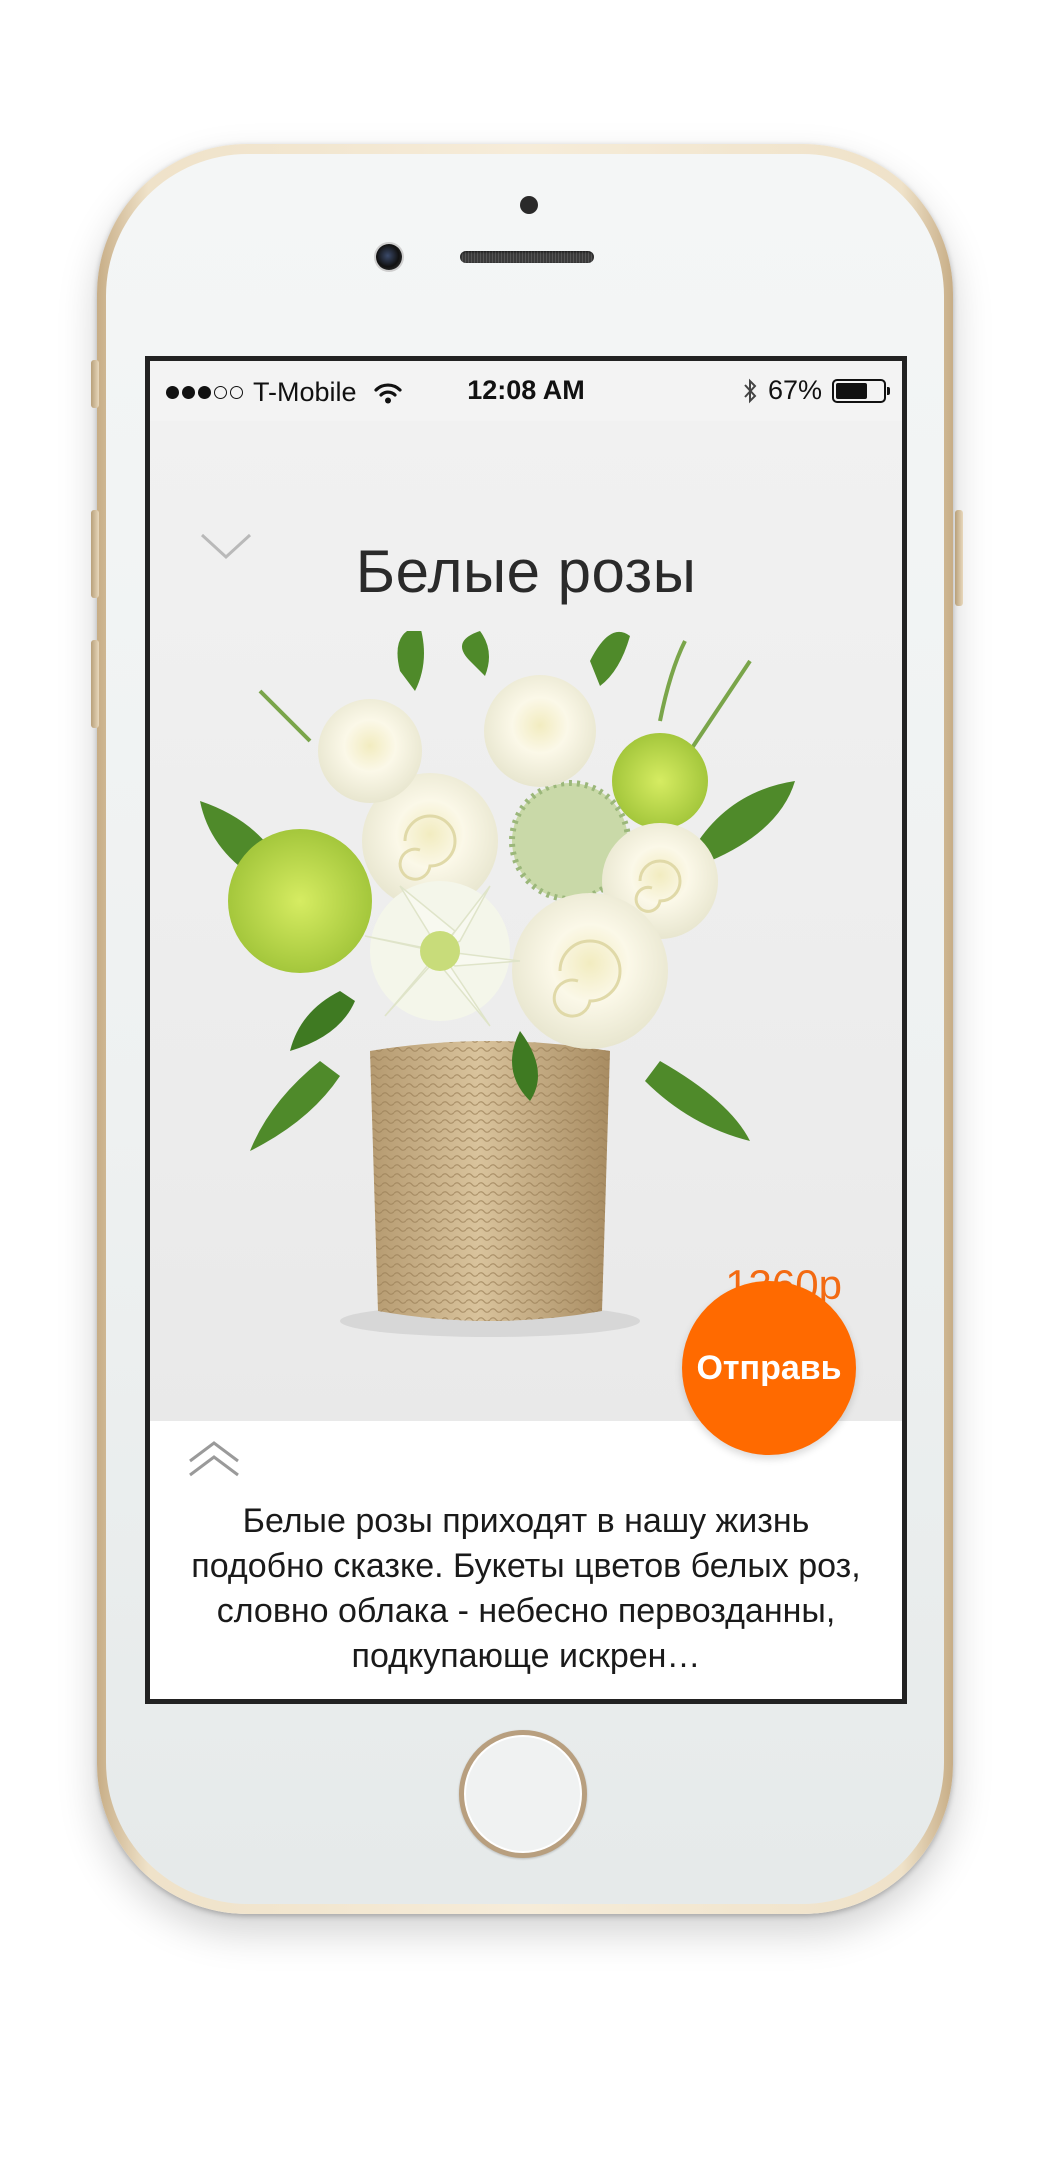  I want to click on front-camera-icon, so click(389, 257).